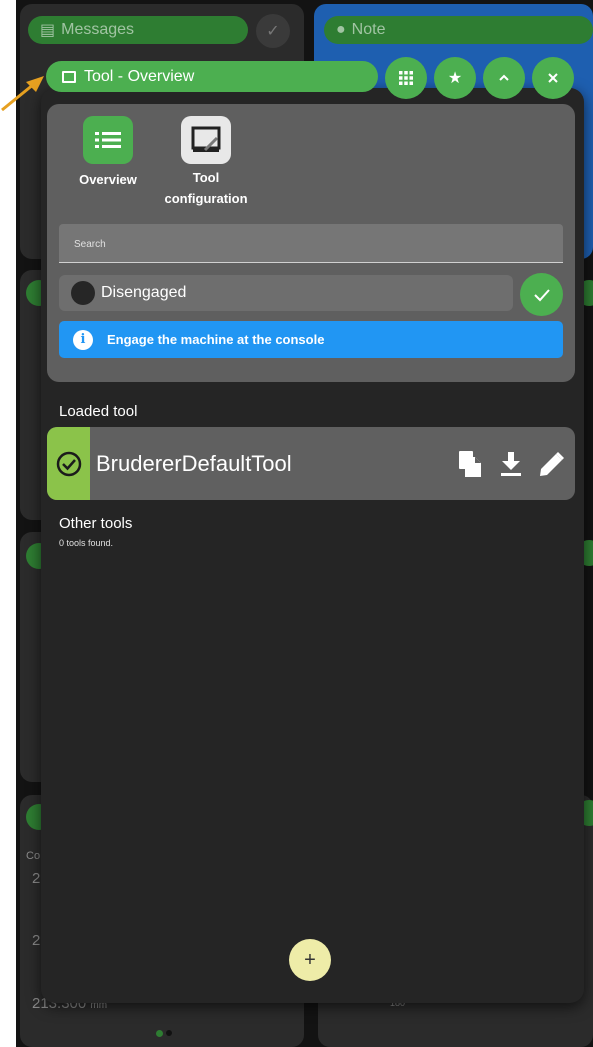 Image resolution: width=593 pixels, height=1047 pixels. What do you see at coordinates (341, 29) in the screenshot?
I see `shield-icon: ●` at bounding box center [341, 29].